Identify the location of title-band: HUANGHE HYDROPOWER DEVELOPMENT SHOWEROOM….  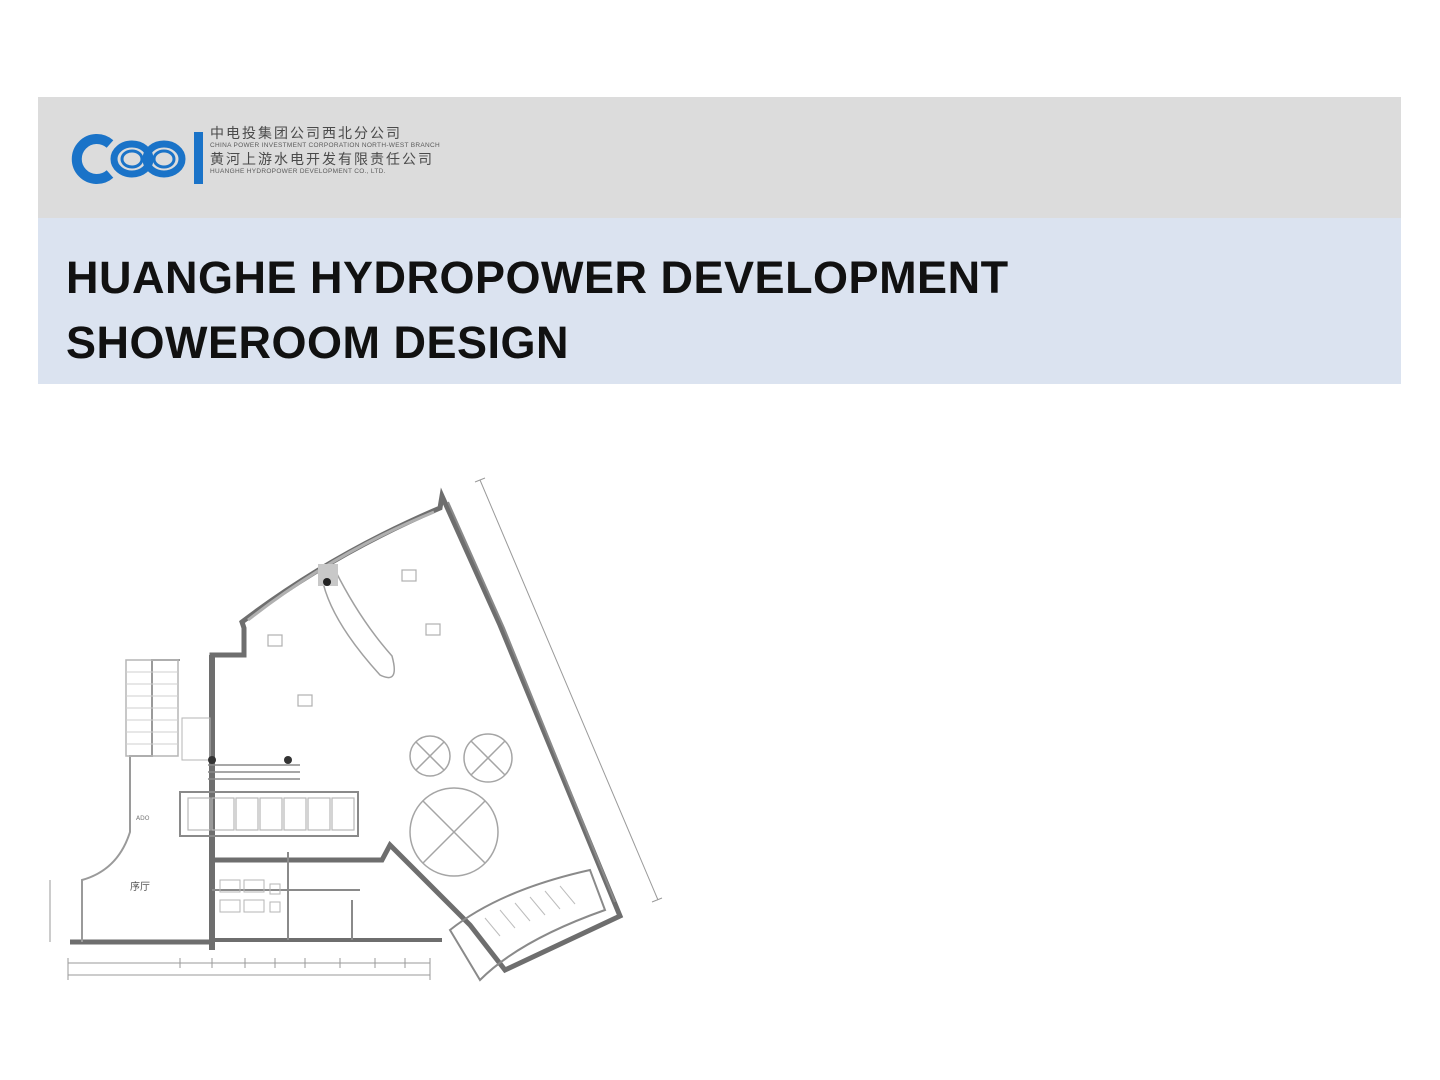
(719, 301).